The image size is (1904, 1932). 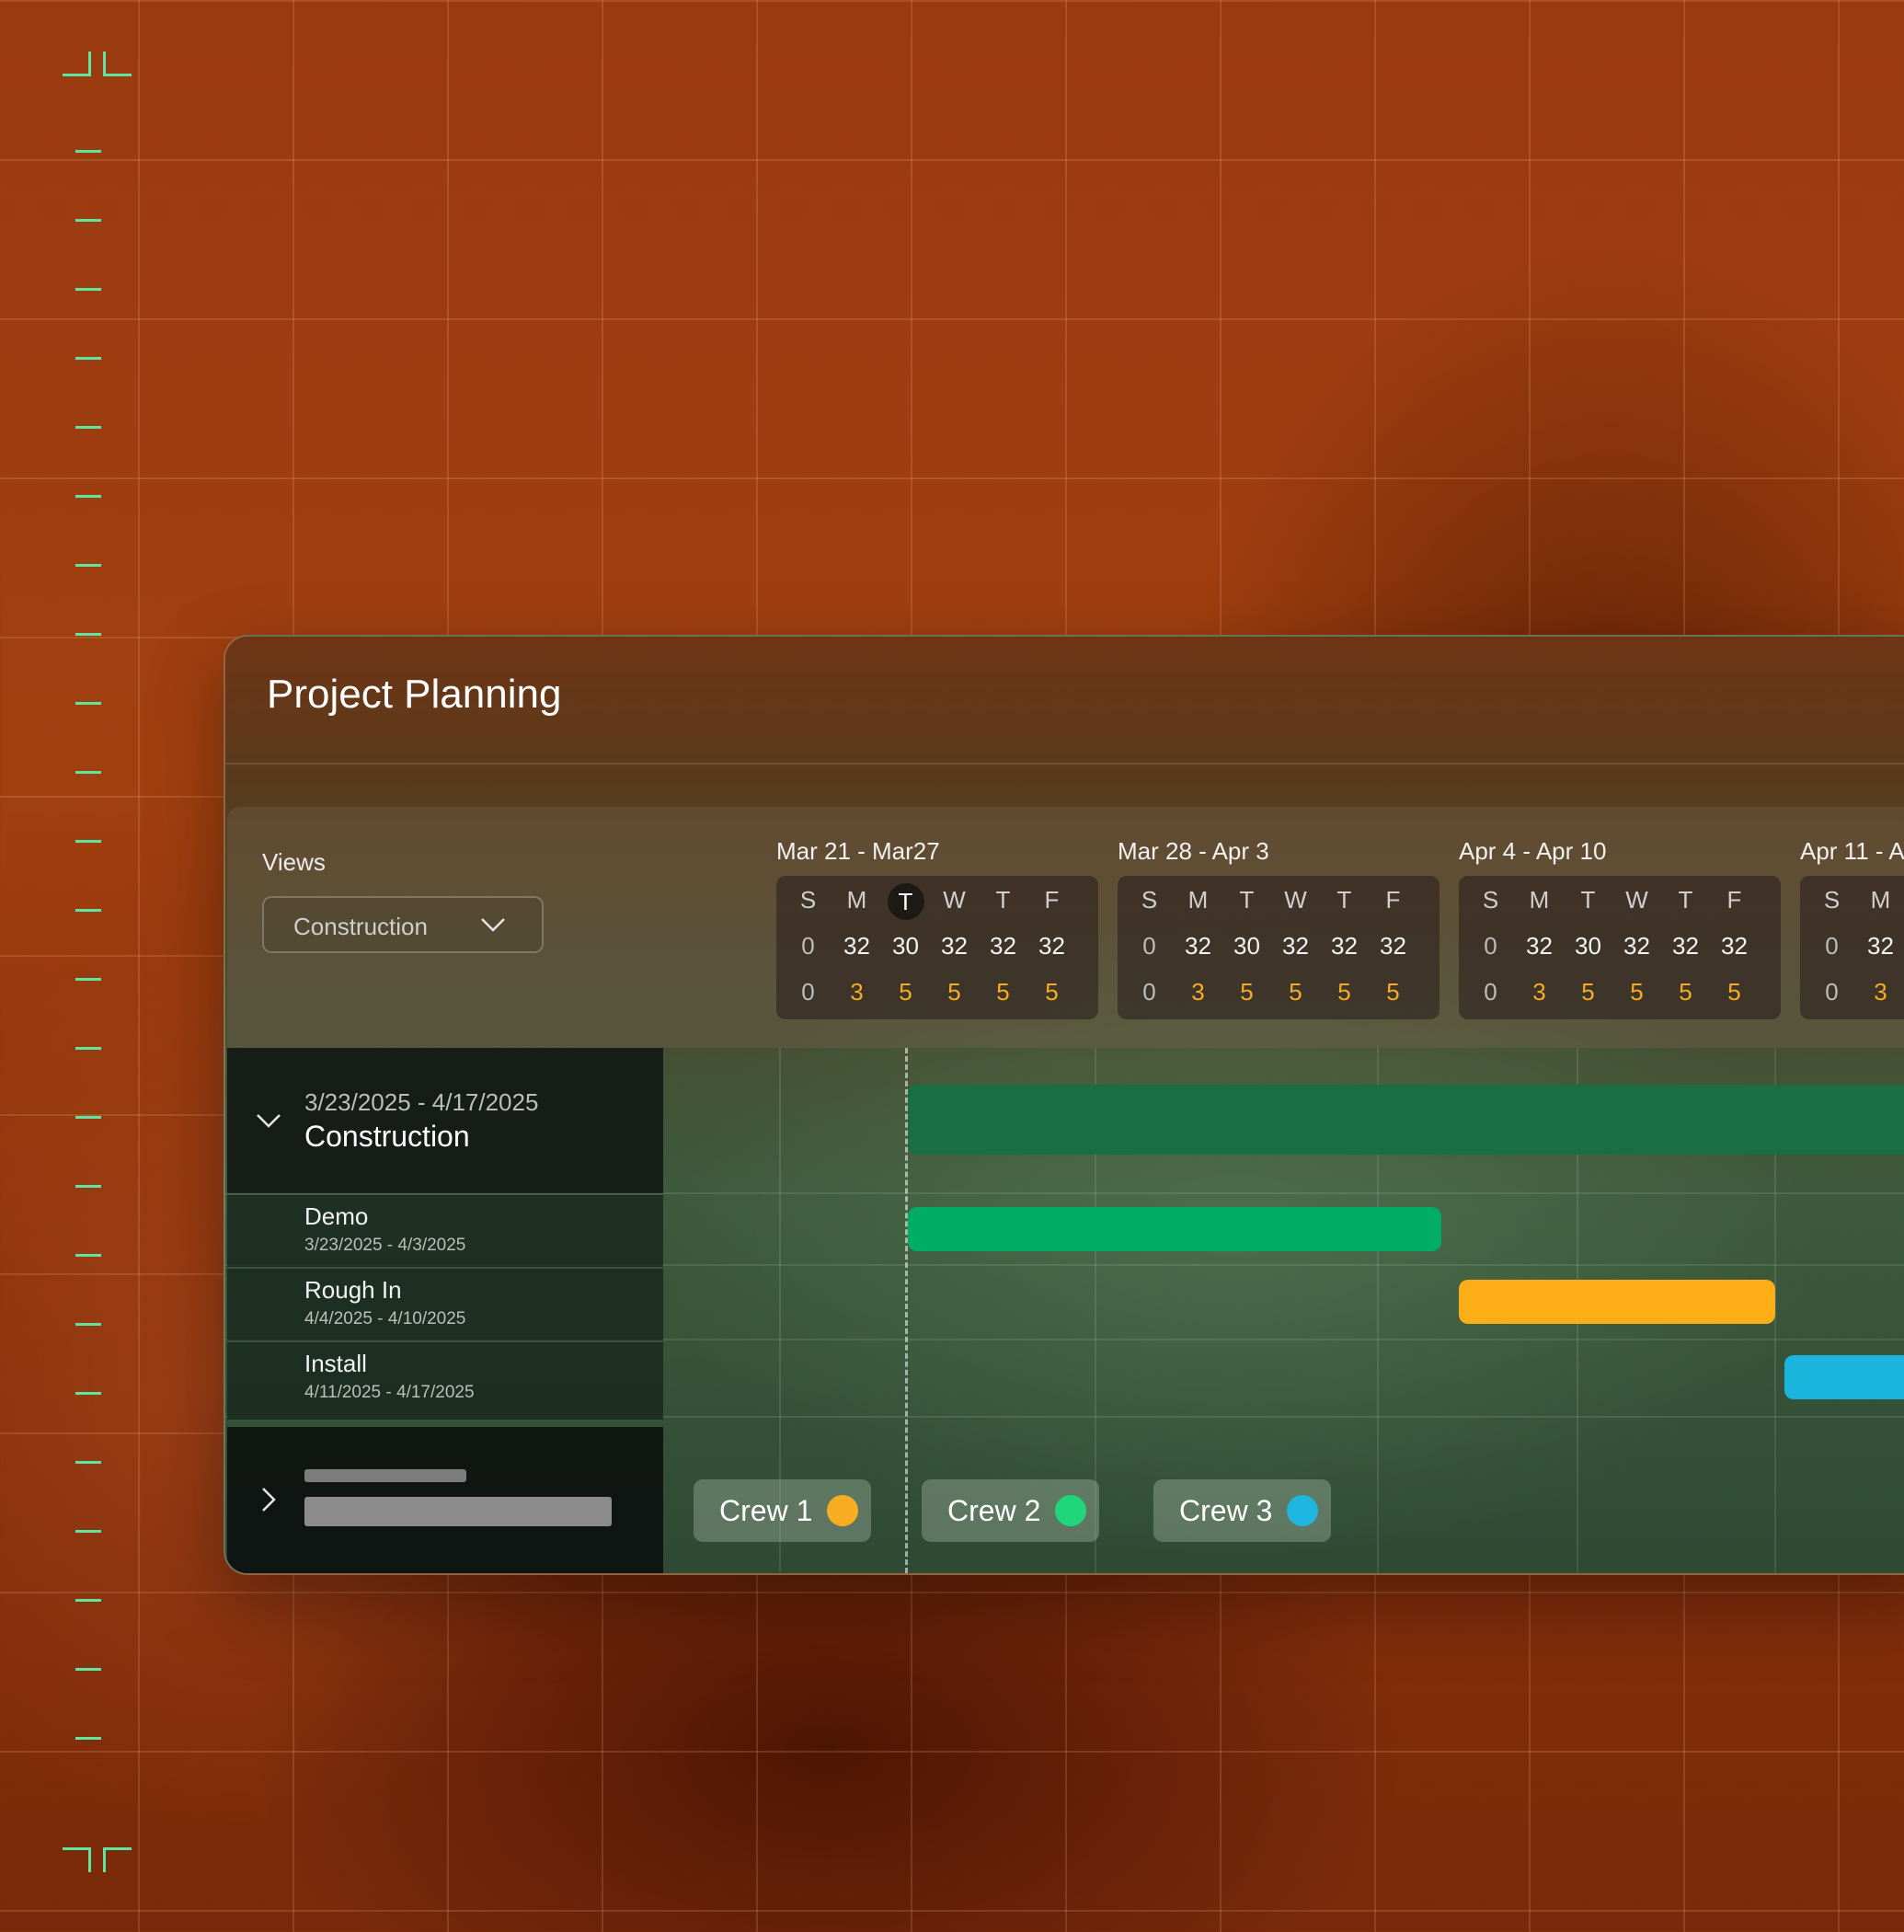 I want to click on task-row-install: Install 4/11/2025 - 4/17/2025, so click(x=445, y=1381).